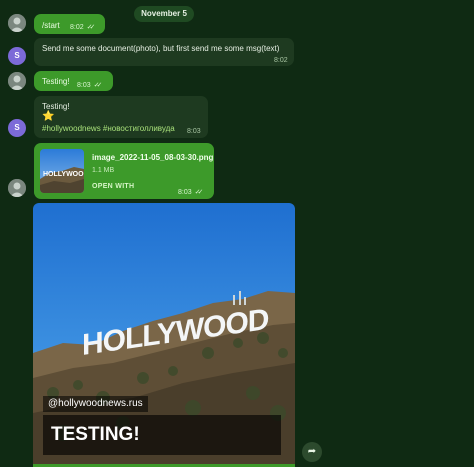 The image size is (474, 467). Describe the element at coordinates (103, 170) in the screenshot. I see `file-size: 1.1 MB` at that location.